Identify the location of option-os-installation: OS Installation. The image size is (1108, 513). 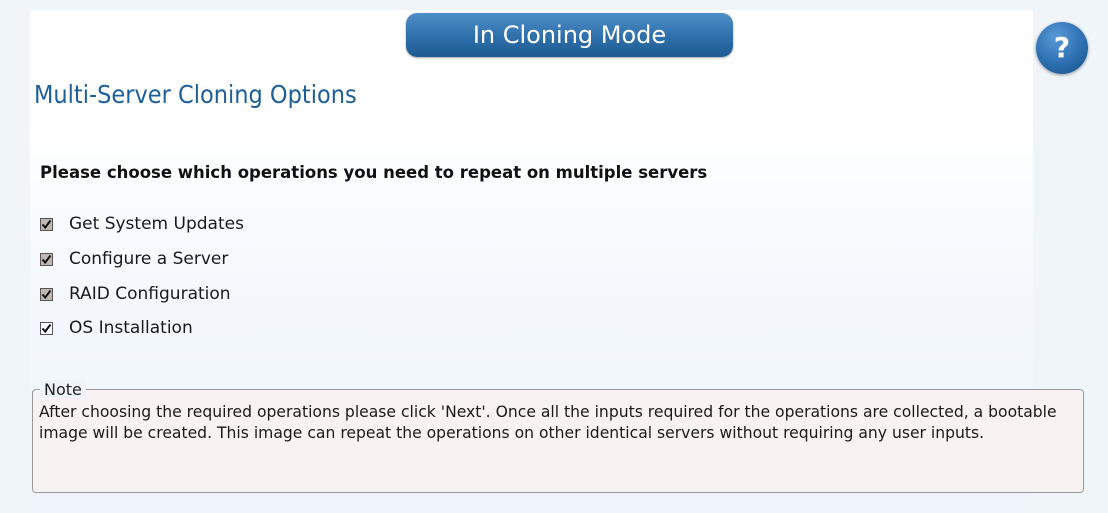
(116, 328).